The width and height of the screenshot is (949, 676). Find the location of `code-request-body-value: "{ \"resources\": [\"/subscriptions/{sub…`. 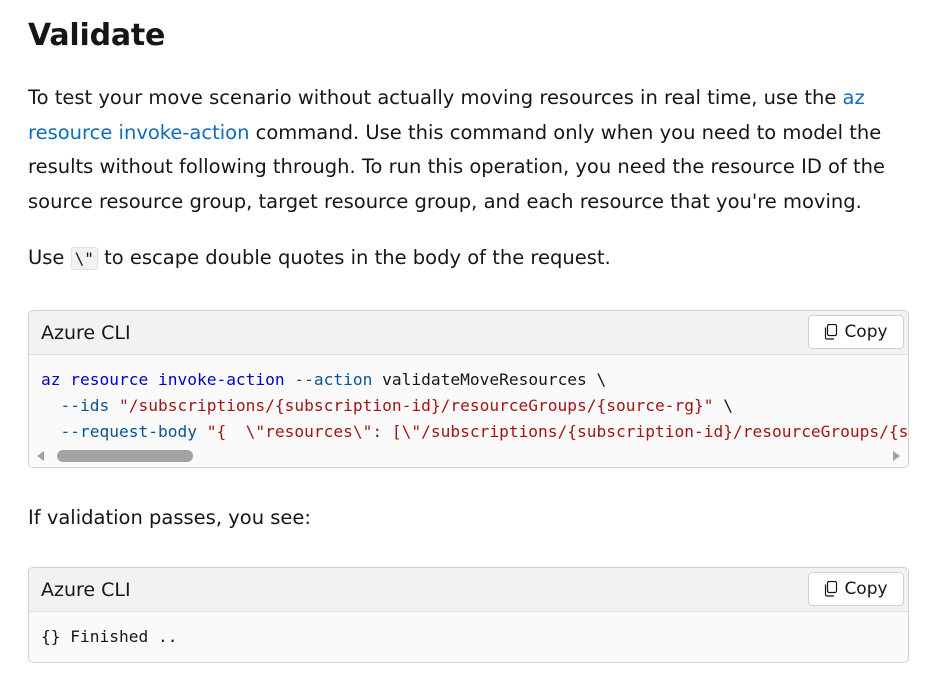

code-request-body-value: "{ \"resources\": [\"/subscriptions/{sub… is located at coordinates (557, 431).